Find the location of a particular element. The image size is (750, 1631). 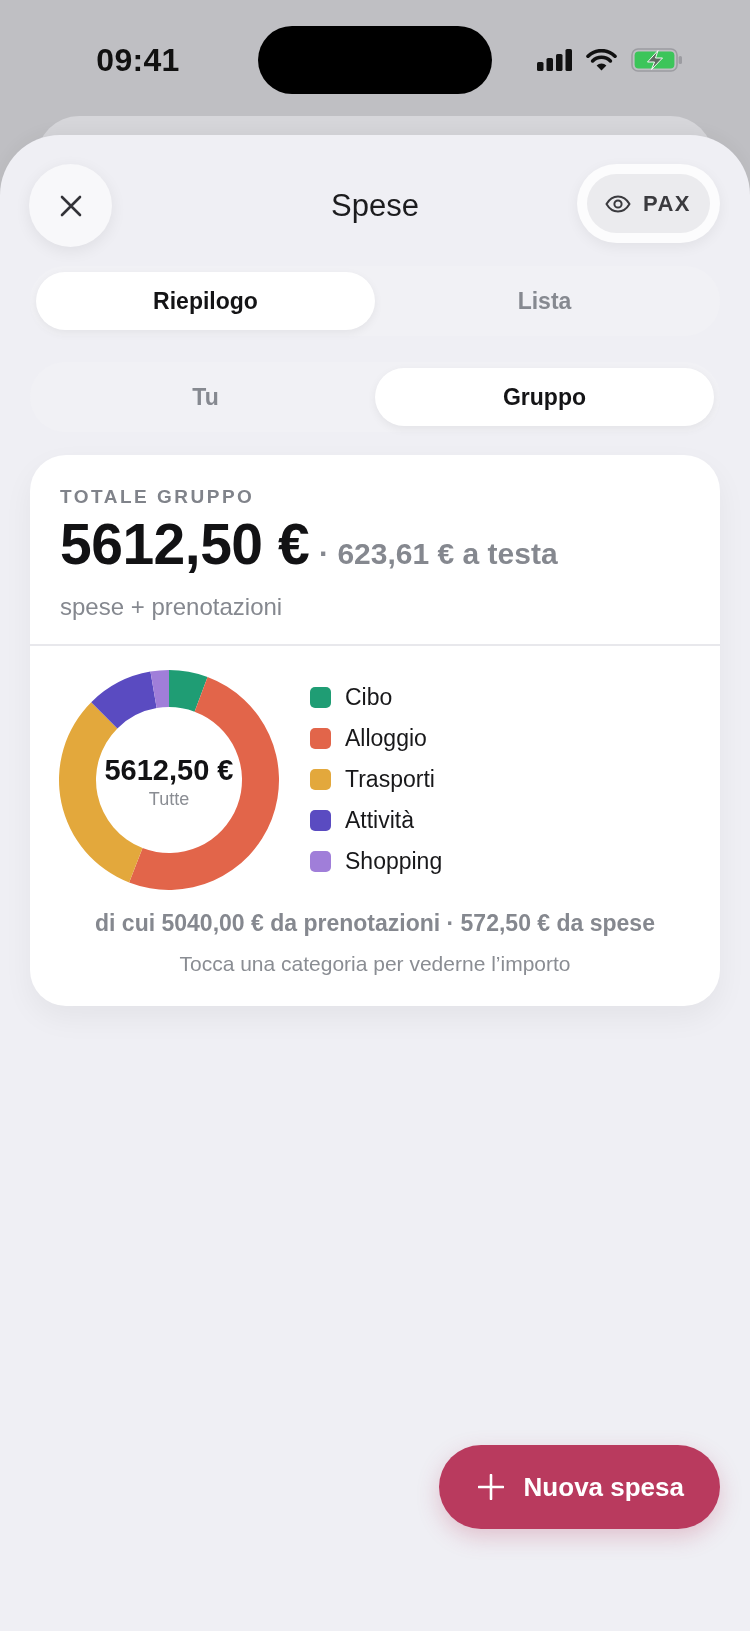

section-label: TOTALE GRUPPO is located at coordinates (158, 496).